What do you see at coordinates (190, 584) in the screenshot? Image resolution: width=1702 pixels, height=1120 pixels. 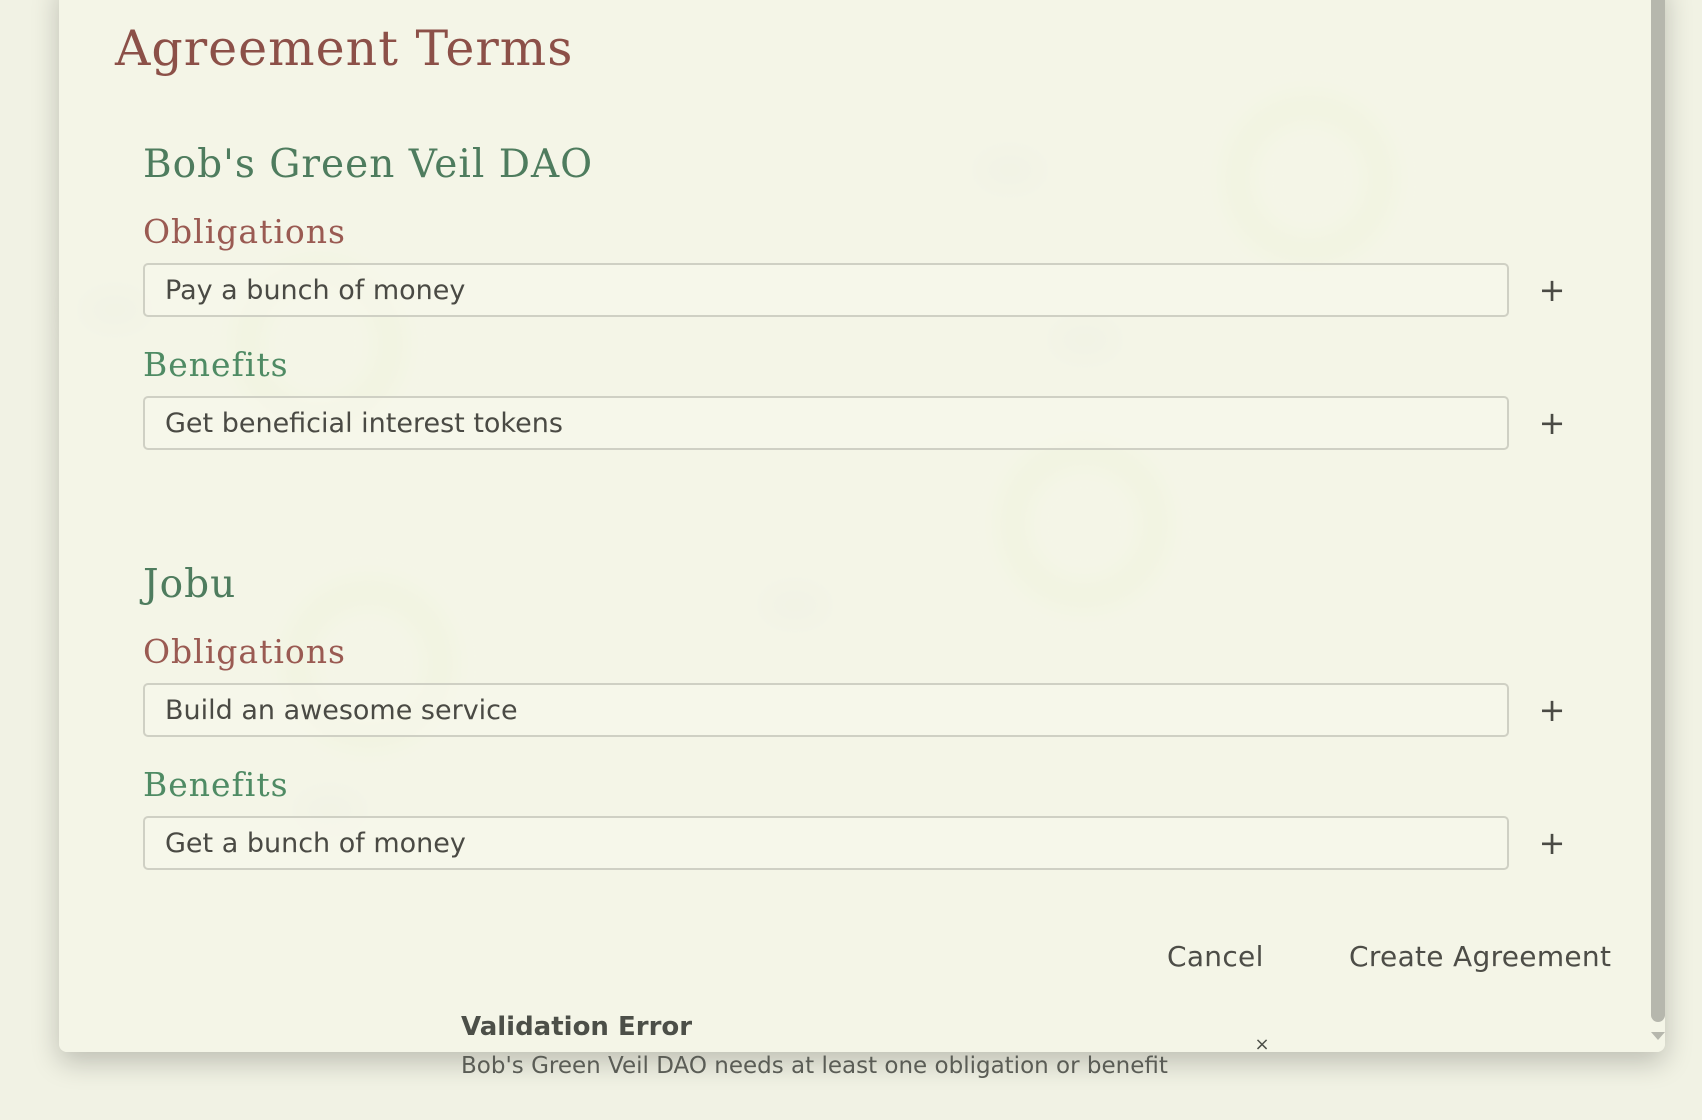 I see `party-name: Jobu` at bounding box center [190, 584].